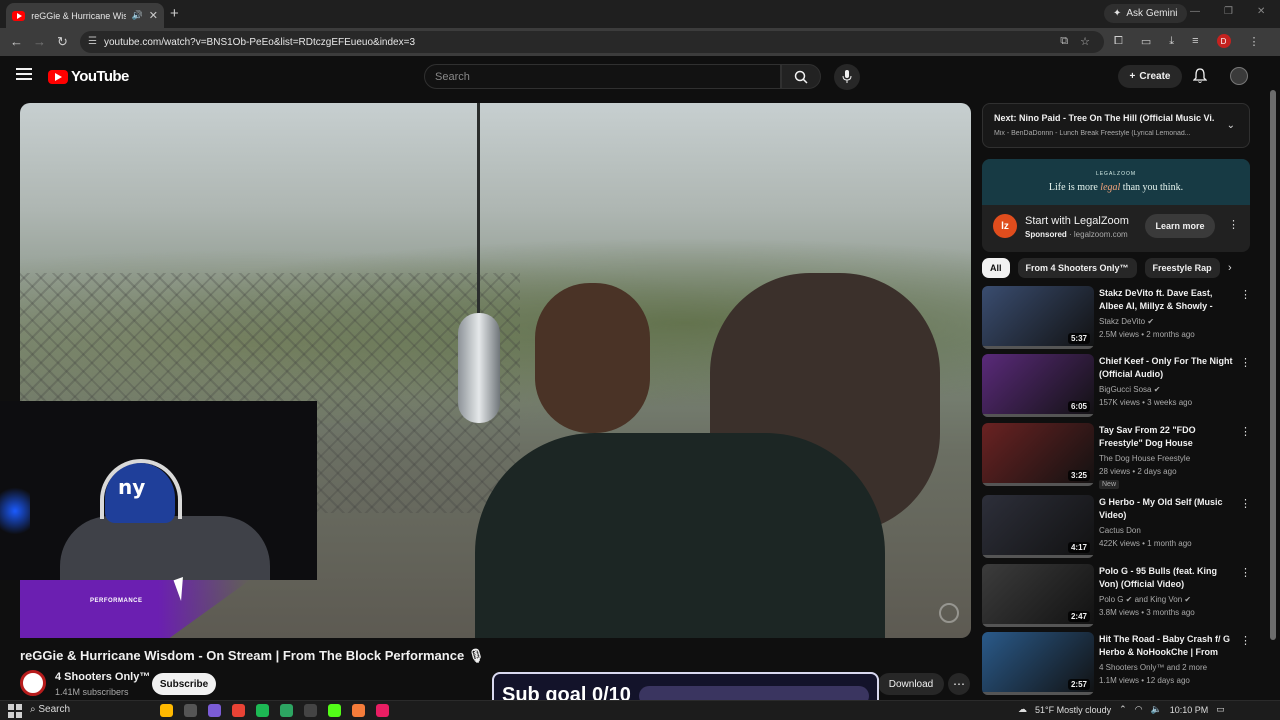  What do you see at coordinates (1239, 76) in the screenshot?
I see `account-avatar` at bounding box center [1239, 76].